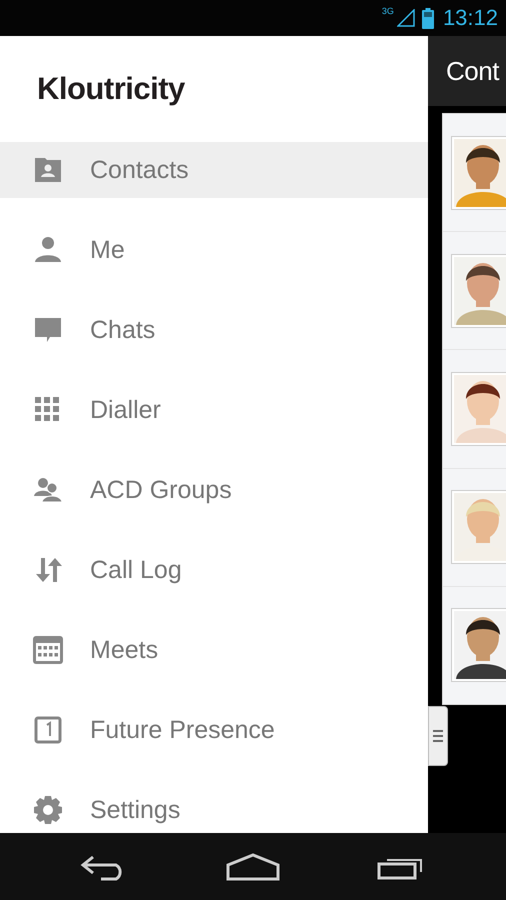  Describe the element at coordinates (111, 89) in the screenshot. I see `app-logo: Kloutricity` at that location.